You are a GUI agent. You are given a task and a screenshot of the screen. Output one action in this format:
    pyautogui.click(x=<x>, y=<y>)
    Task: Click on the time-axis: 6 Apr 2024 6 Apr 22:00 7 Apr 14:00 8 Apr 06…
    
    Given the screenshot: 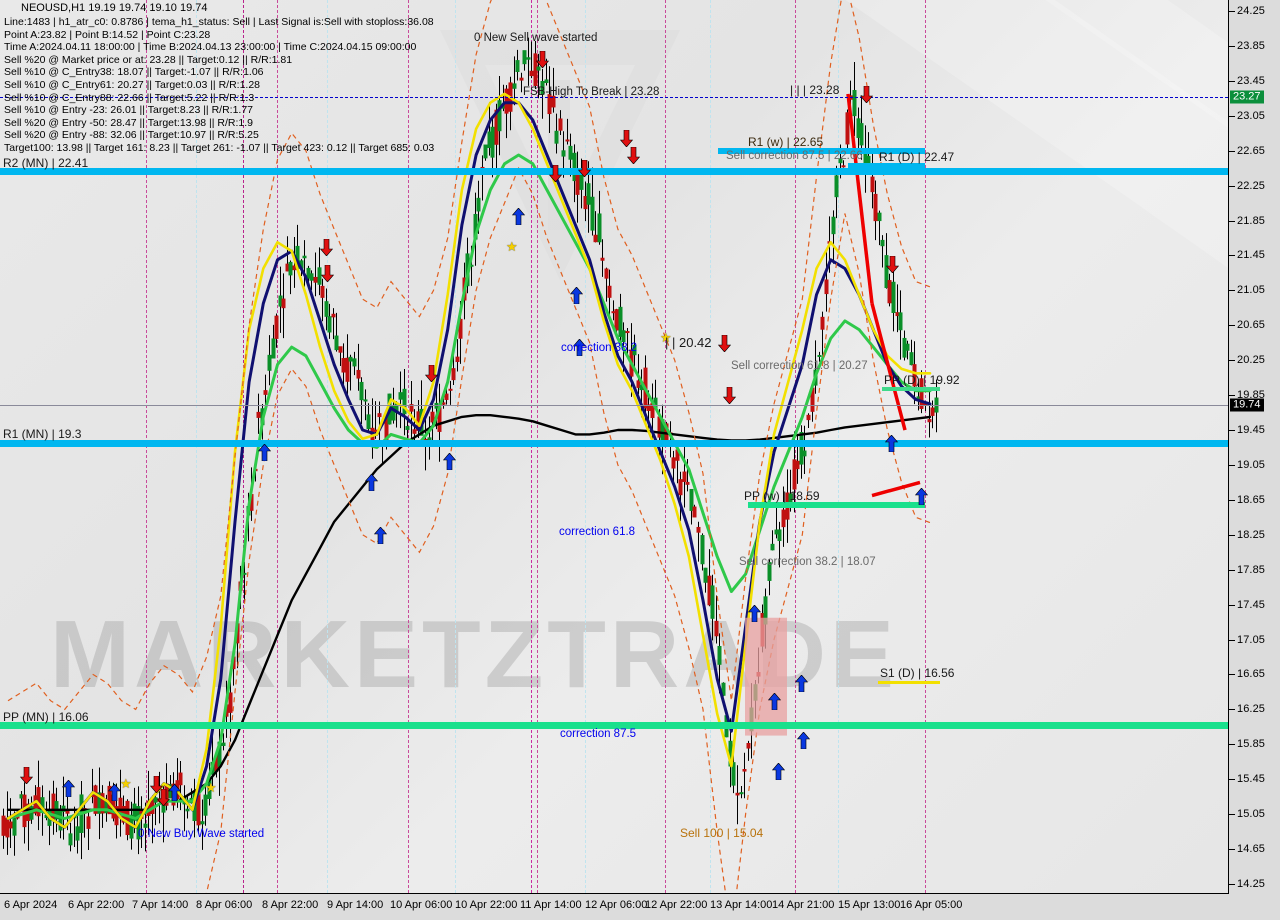 What is the action you would take?
    pyautogui.click(x=640, y=907)
    